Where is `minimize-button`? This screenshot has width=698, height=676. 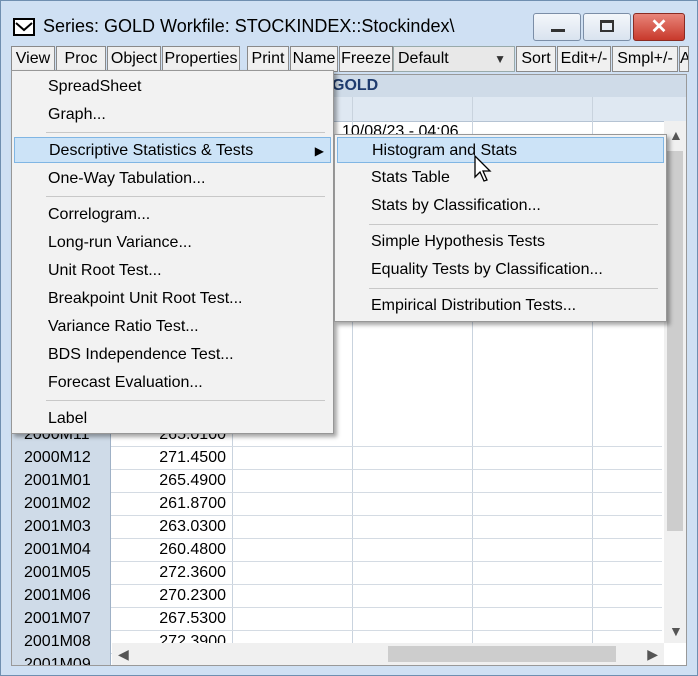
minimize-button is located at coordinates (557, 27).